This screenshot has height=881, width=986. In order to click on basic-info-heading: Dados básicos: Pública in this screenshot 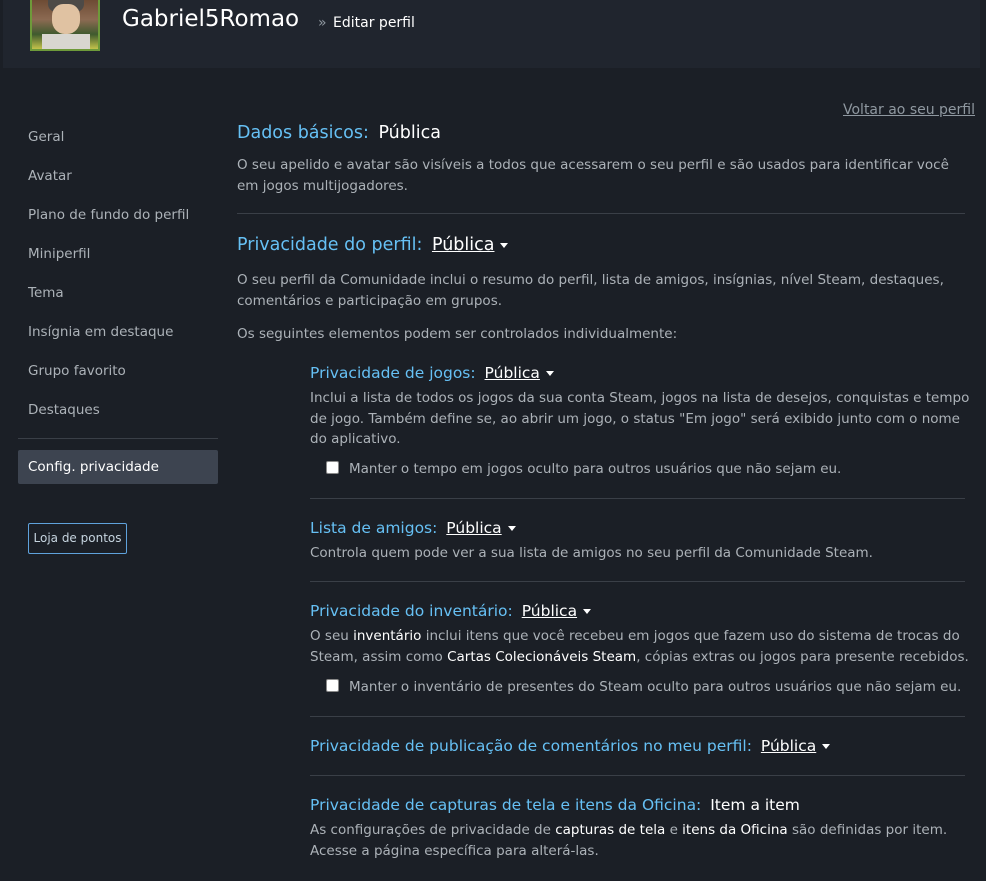, I will do `click(339, 133)`.